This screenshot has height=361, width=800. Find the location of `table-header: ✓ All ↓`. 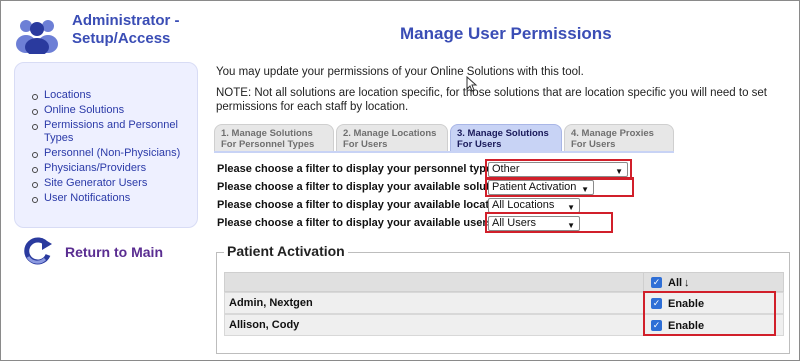

table-header: ✓ All ↓ is located at coordinates (504, 282).